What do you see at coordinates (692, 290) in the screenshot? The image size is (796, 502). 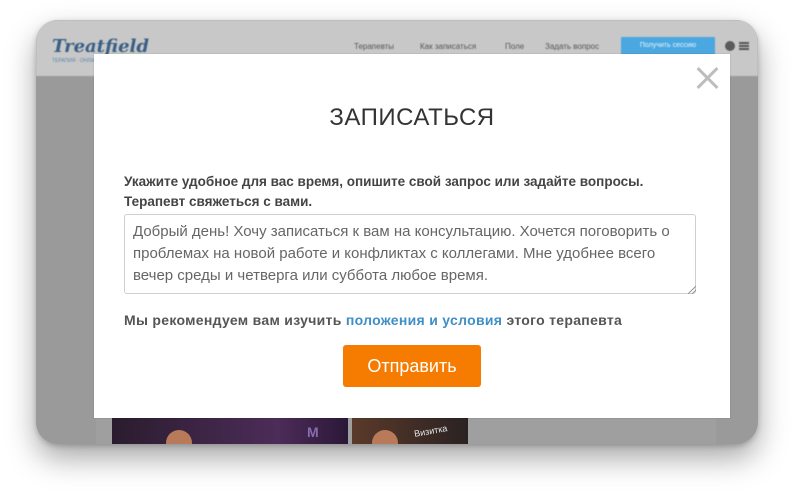 I see `resize-handle-icon` at bounding box center [692, 290].